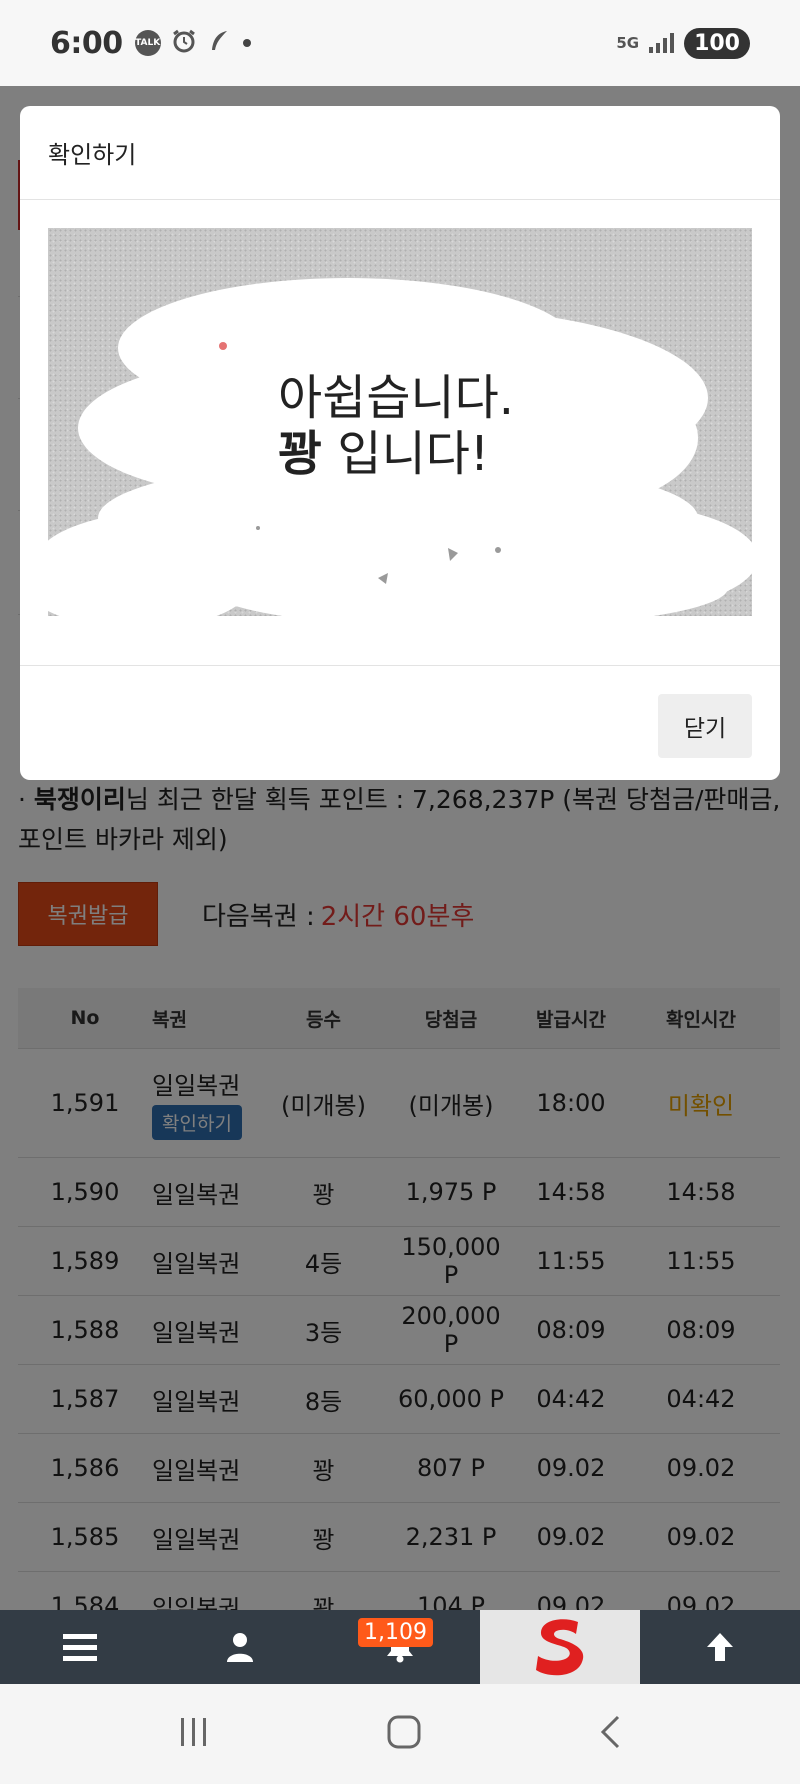 This screenshot has width=800, height=1784. I want to click on result-line-1: 아쉽습니다., so click(396, 398).